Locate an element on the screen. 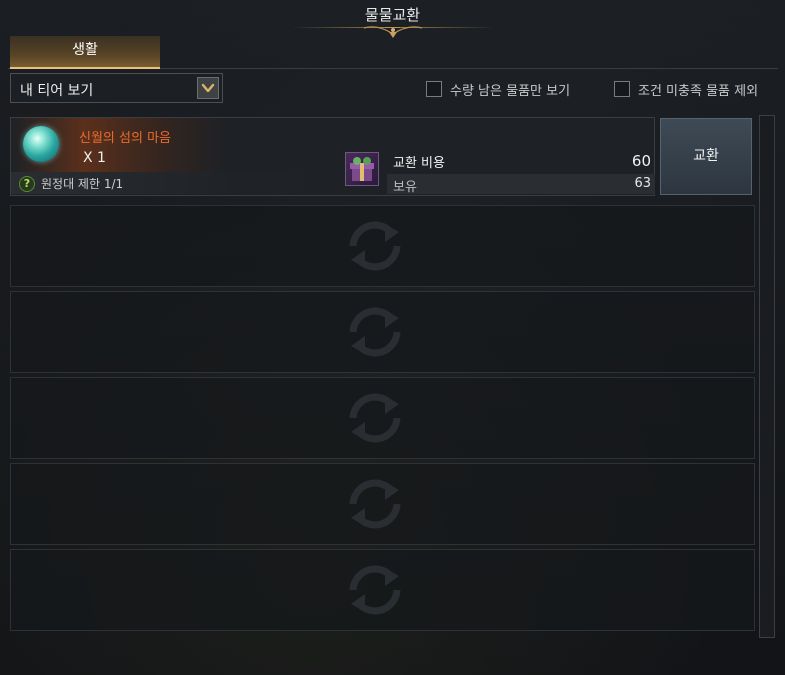  scrollbar is located at coordinates (767, 376).